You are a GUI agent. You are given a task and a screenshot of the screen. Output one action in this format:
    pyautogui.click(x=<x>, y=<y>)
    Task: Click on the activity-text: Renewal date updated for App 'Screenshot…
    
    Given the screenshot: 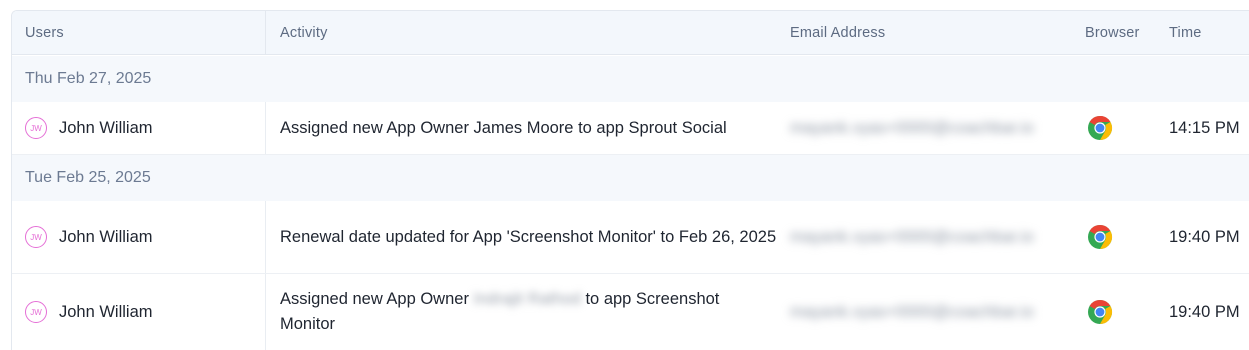 What is the action you would take?
    pyautogui.click(x=528, y=236)
    